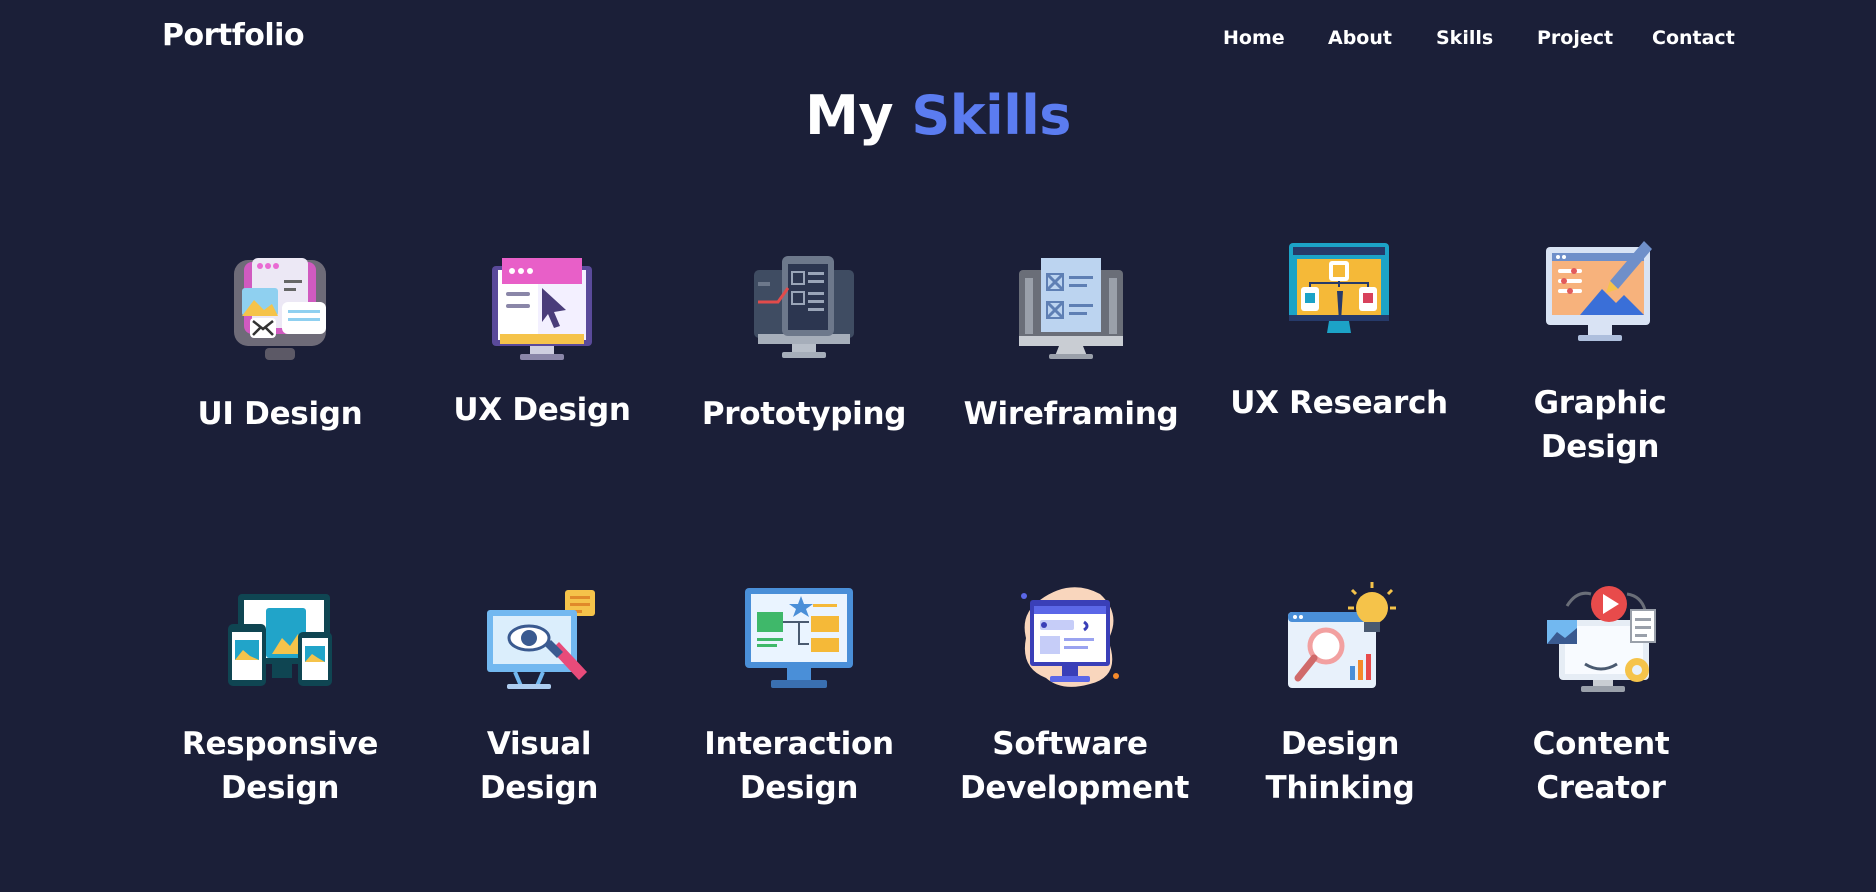  I want to click on skill-label: Interaction Design, so click(799, 766).